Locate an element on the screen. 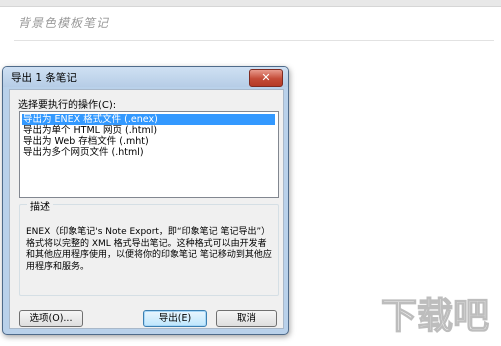 The image size is (501, 346). dialog-titlebar: 导出 1 条笔记 ✕ is located at coordinates (145, 77).